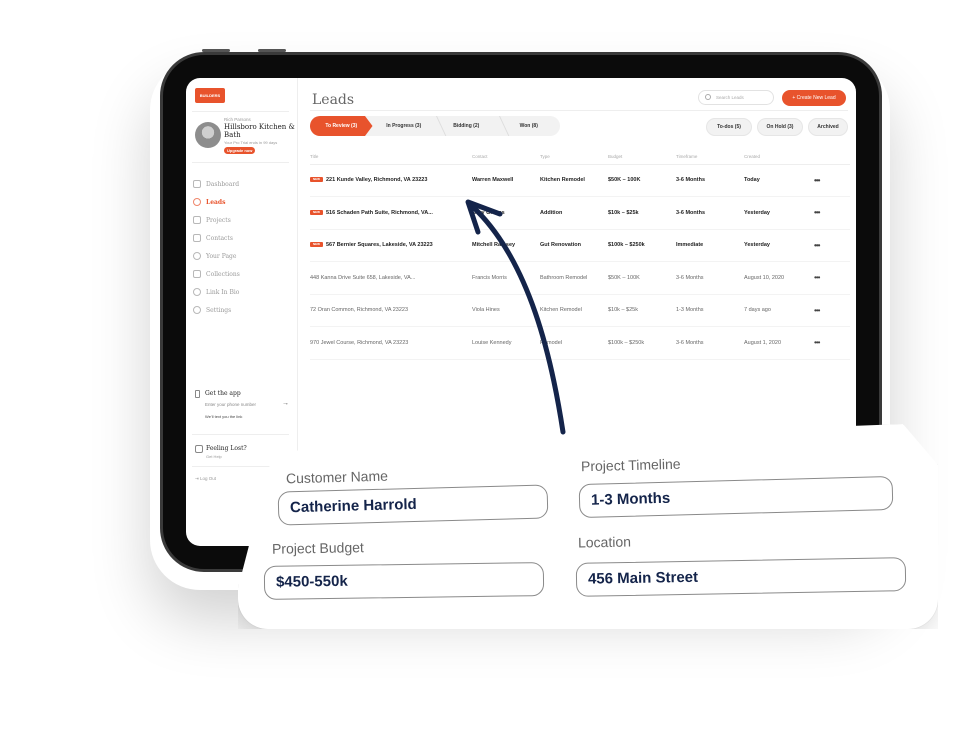 Image resolution: width=960 pixels, height=731 pixels. Describe the element at coordinates (736, 497) in the screenshot. I see `project-timeline-field: 1-3 Months` at that location.